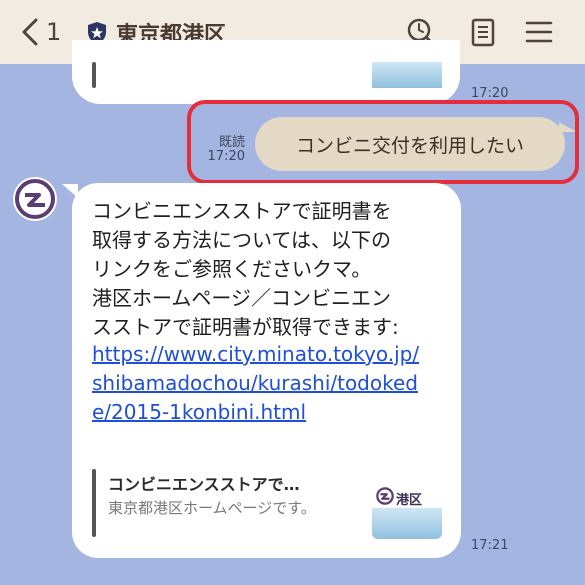 Image resolution: width=585 pixels, height=585 pixels. I want to click on unread-count: 1, so click(54, 32).